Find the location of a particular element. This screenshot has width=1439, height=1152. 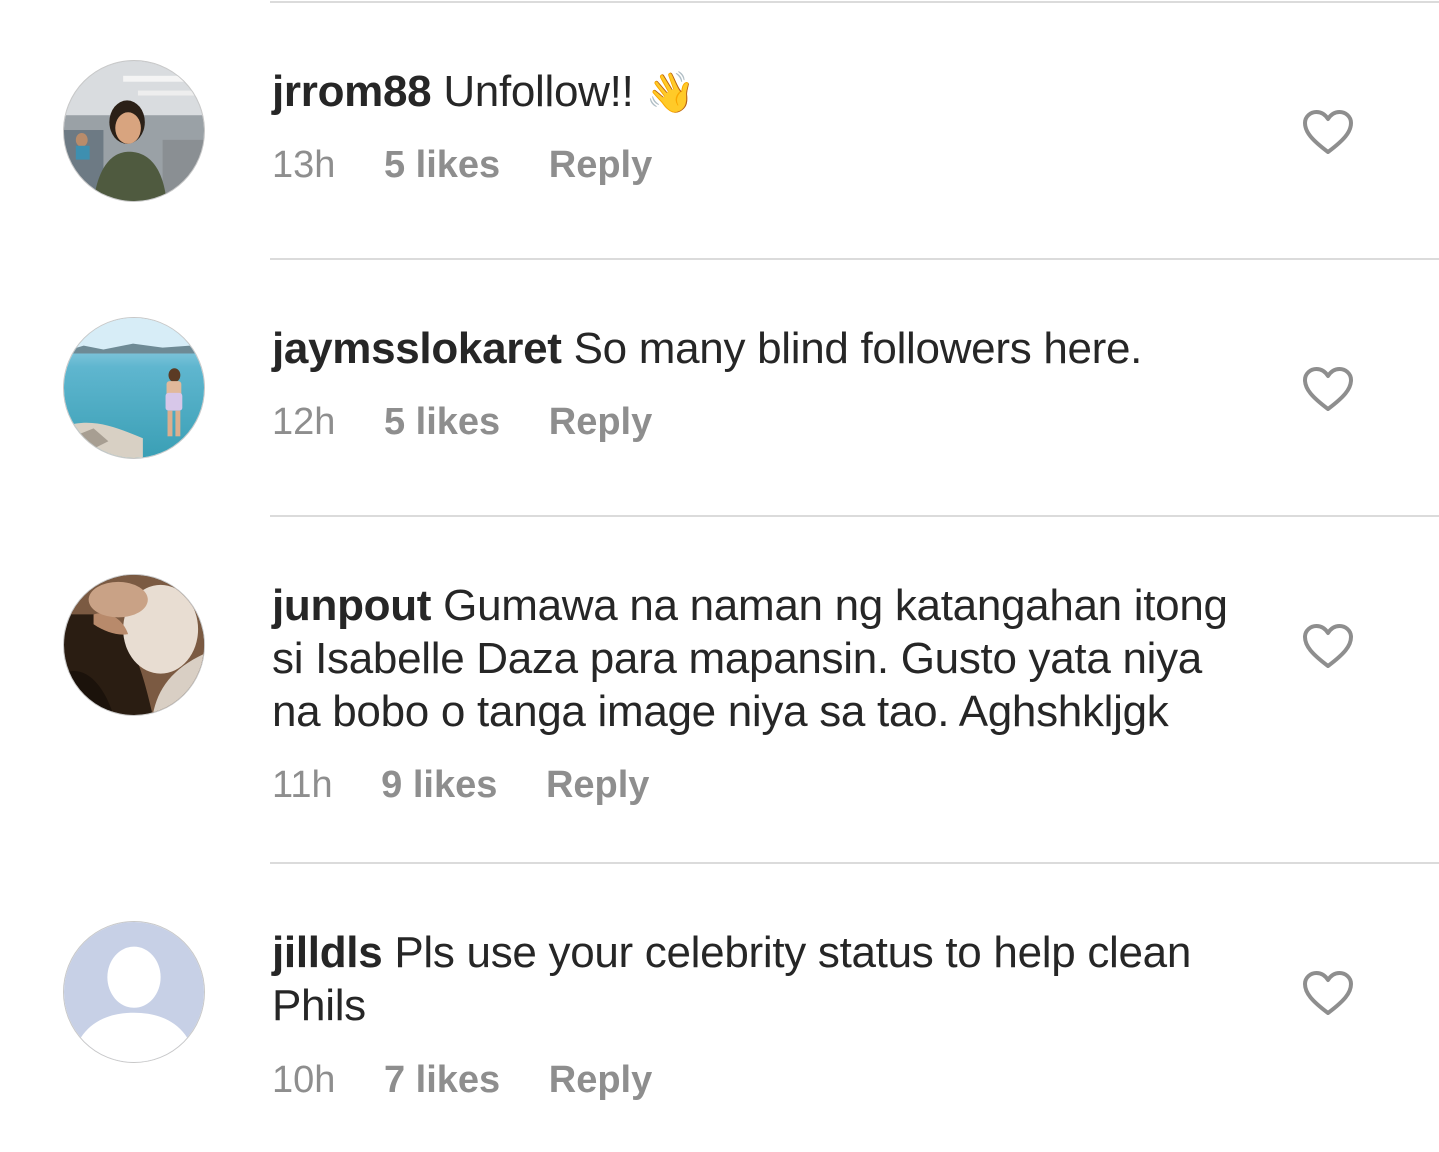

comment-username: jilldls is located at coordinates (327, 952).